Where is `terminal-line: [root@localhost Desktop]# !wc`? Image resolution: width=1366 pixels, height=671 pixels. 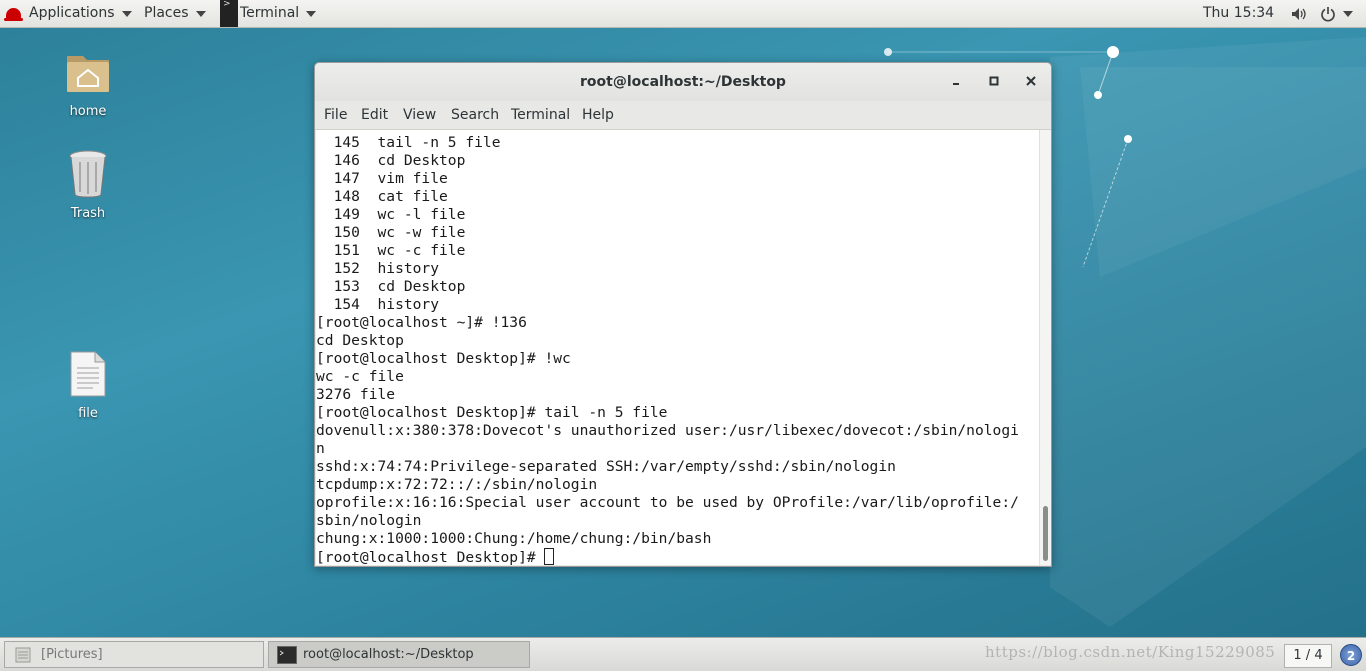 terminal-line: [root@localhost Desktop]# !wc is located at coordinates (443, 358).